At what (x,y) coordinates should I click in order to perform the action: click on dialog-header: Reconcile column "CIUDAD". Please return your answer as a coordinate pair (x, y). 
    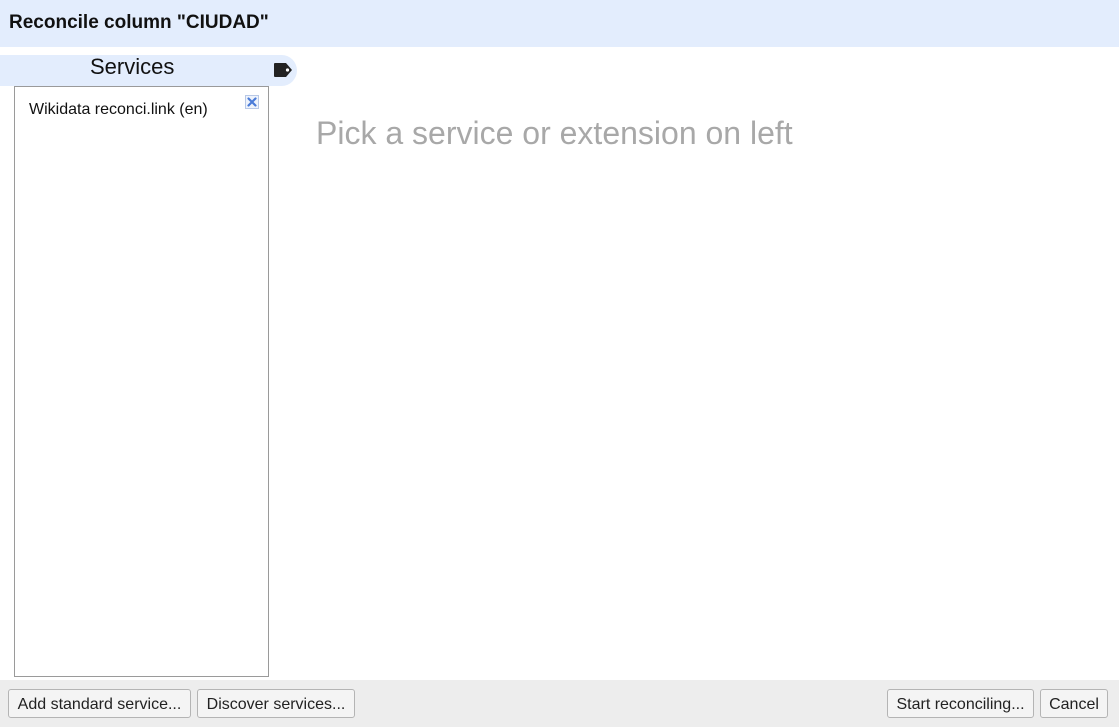
    Looking at the image, I should click on (559, 23).